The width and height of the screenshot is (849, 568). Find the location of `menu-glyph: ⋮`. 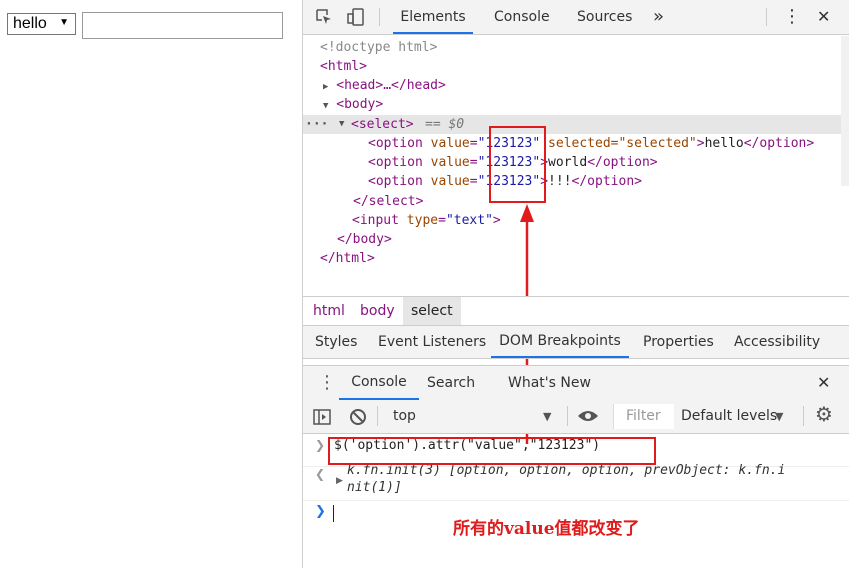

menu-glyph: ⋮ is located at coordinates (792, 16).